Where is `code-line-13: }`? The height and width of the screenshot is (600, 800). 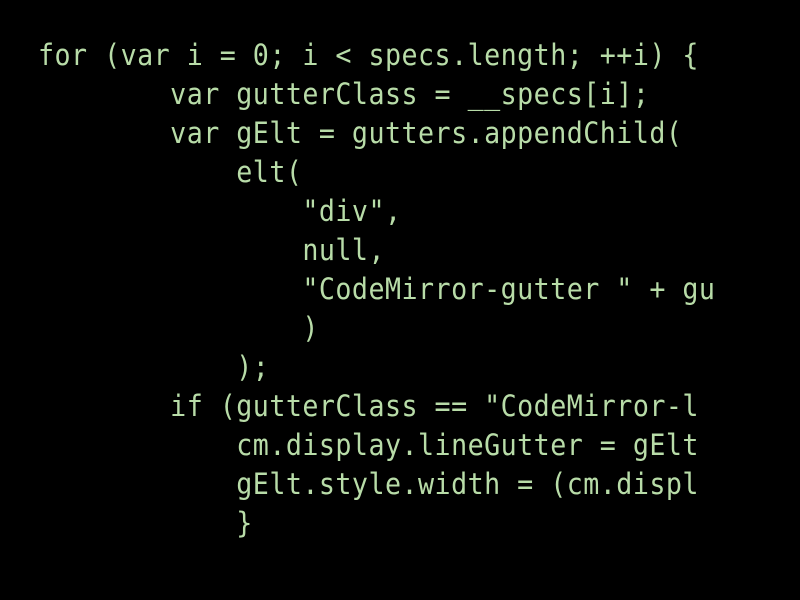
code-line-13: } is located at coordinates (145, 523).